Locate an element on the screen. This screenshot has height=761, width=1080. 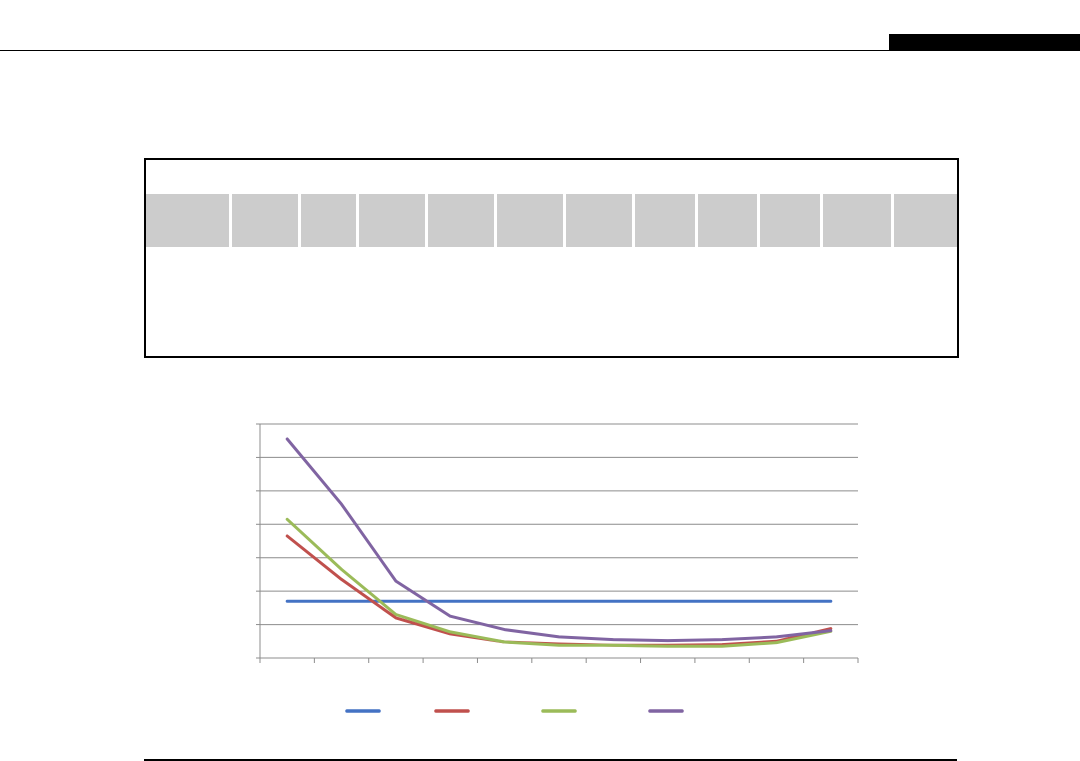
table-header-row is located at coordinates (551, 220).